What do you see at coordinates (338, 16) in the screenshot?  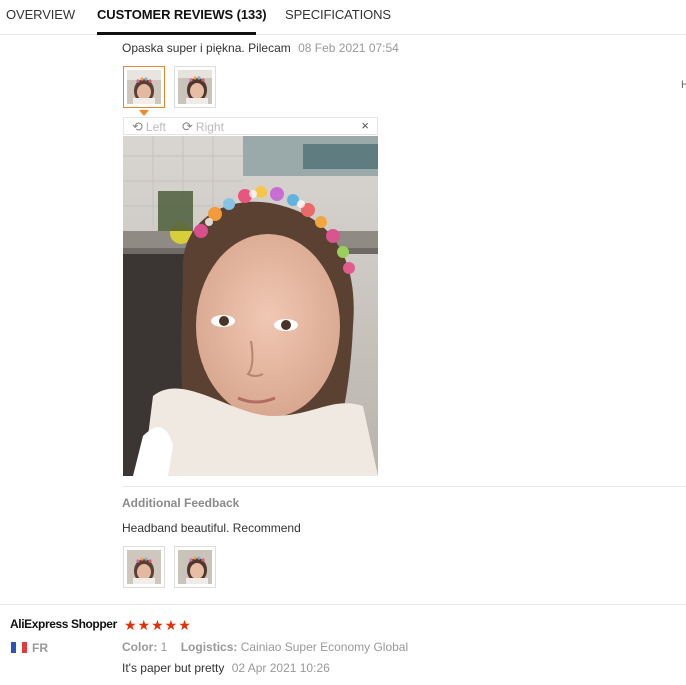 I see `tab-specifications: SPECIFICATIONS` at bounding box center [338, 16].